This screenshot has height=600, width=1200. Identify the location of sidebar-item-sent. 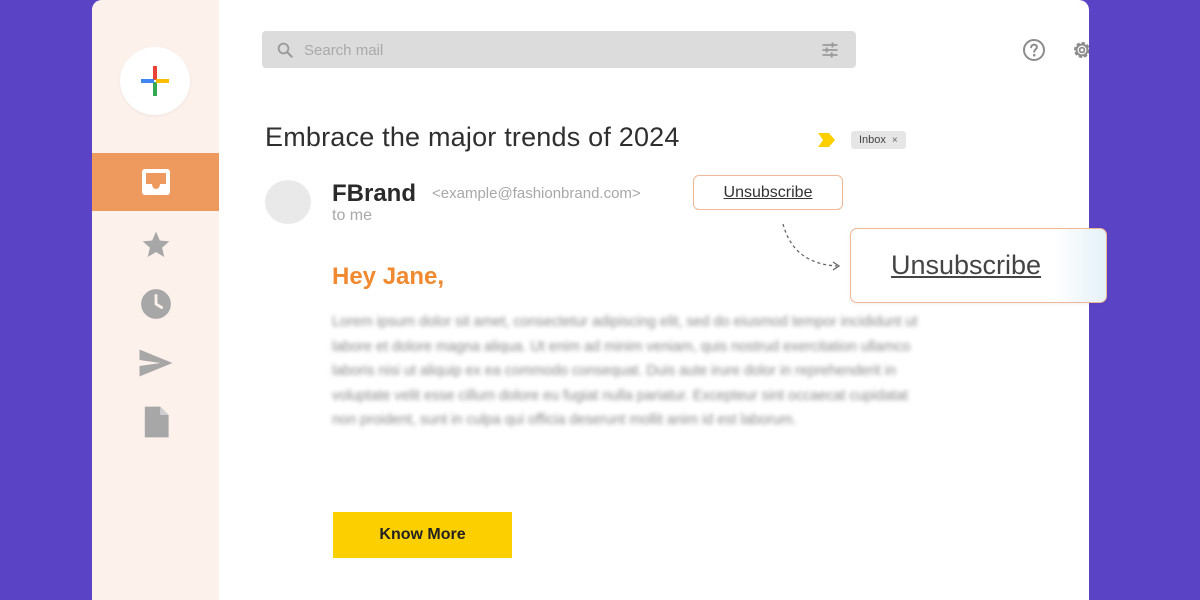
(155, 363).